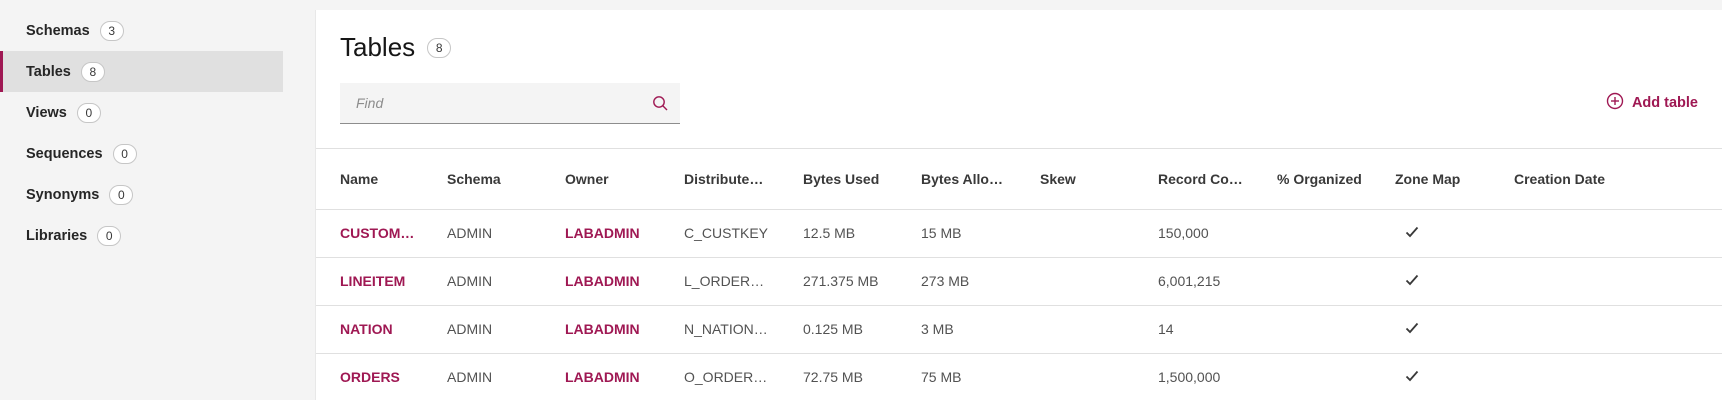  Describe the element at coordinates (141, 112) in the screenshot. I see `sidebar-item-views: Views 0` at that location.